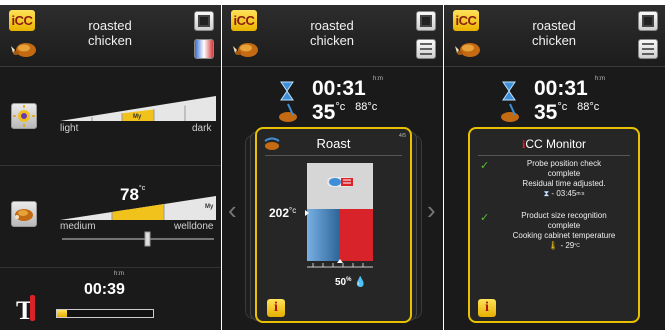  What do you see at coordinates (204, 49) in the screenshot?
I see `cabinet-button` at bounding box center [204, 49].